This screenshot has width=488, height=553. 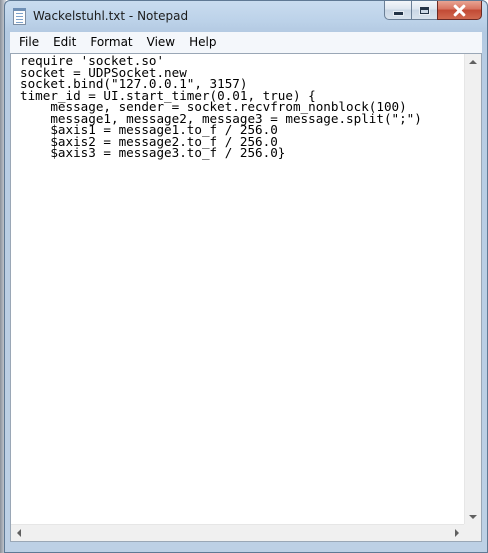 I want to click on caption-buttons, so click(x=433, y=11).